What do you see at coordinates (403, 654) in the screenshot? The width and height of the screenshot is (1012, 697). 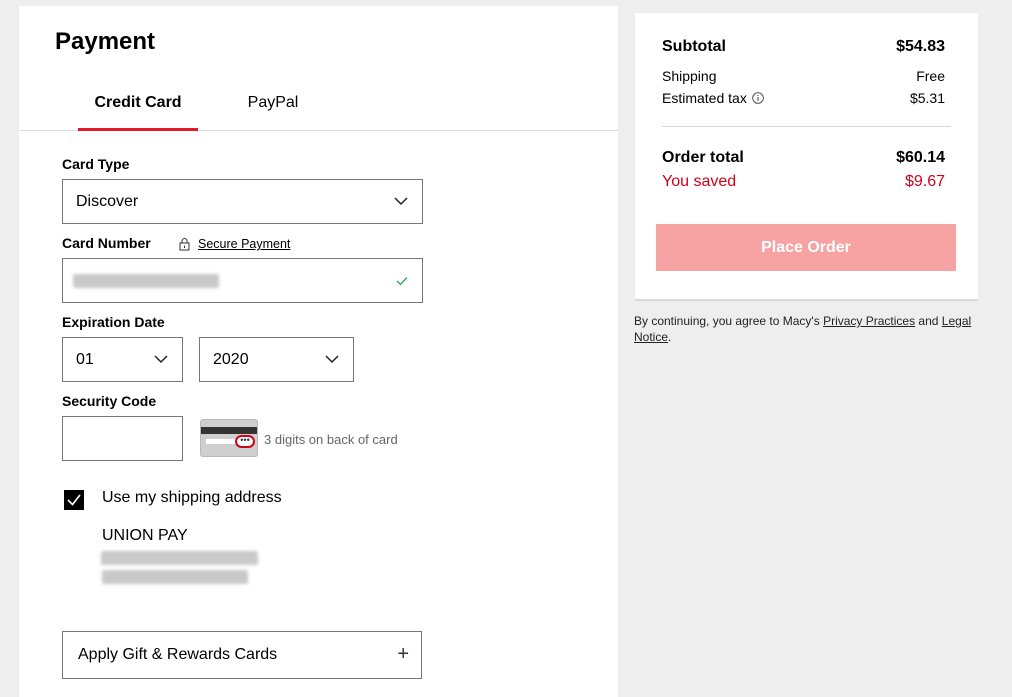 I see `plus-icon: +` at bounding box center [403, 654].